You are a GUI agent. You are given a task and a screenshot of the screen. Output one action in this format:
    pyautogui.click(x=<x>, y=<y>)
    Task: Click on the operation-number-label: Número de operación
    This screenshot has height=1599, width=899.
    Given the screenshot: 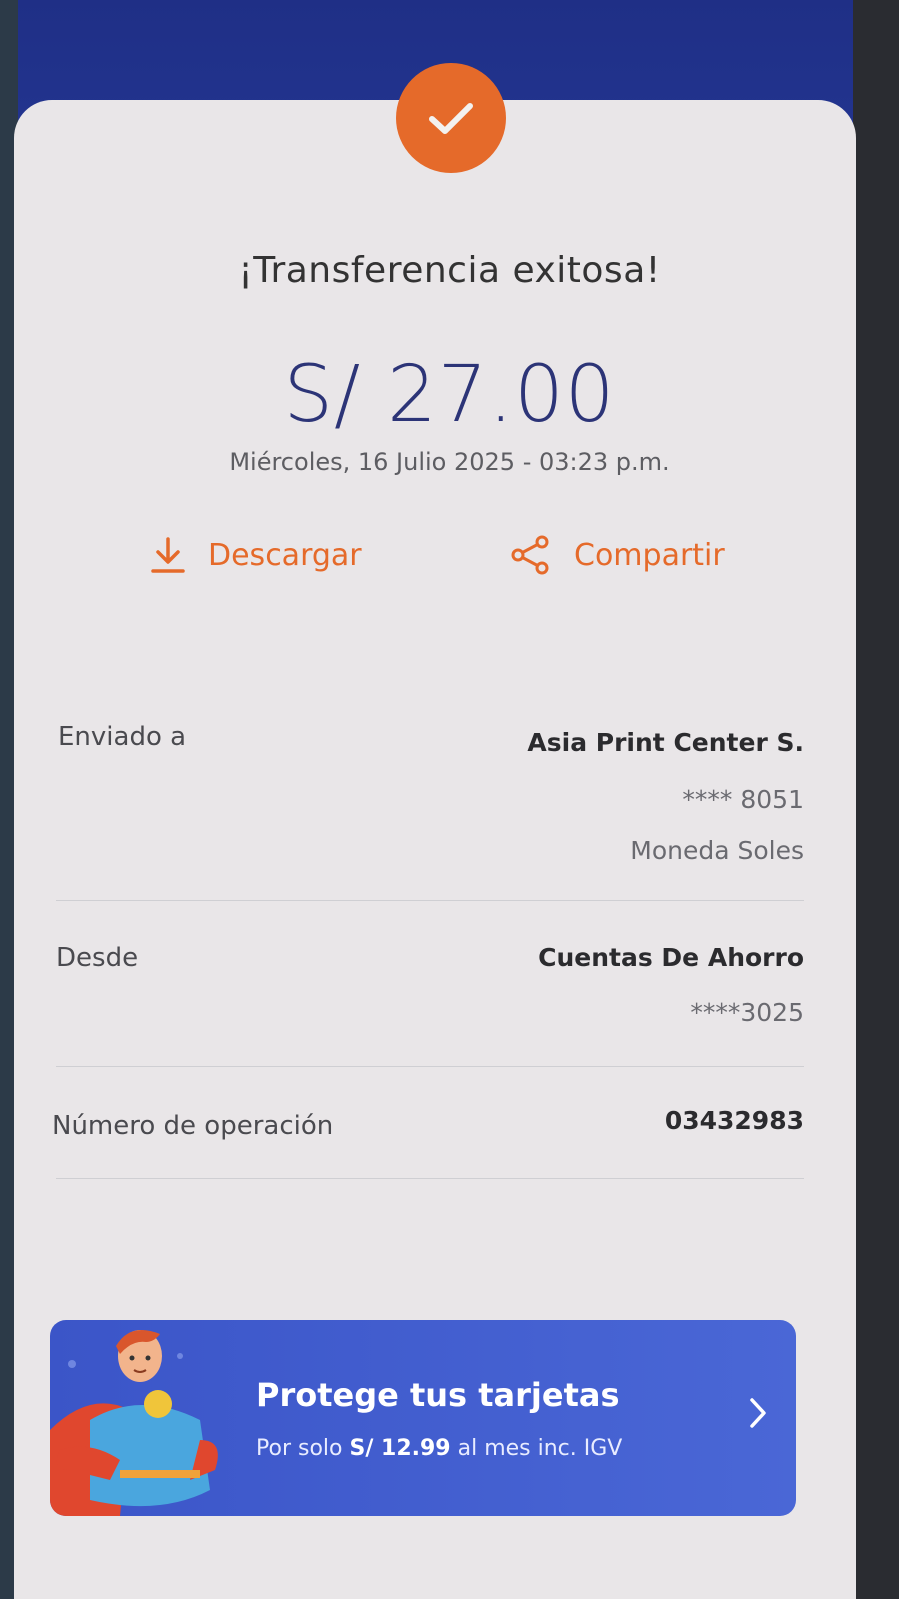 What is the action you would take?
    pyautogui.click(x=193, y=1126)
    